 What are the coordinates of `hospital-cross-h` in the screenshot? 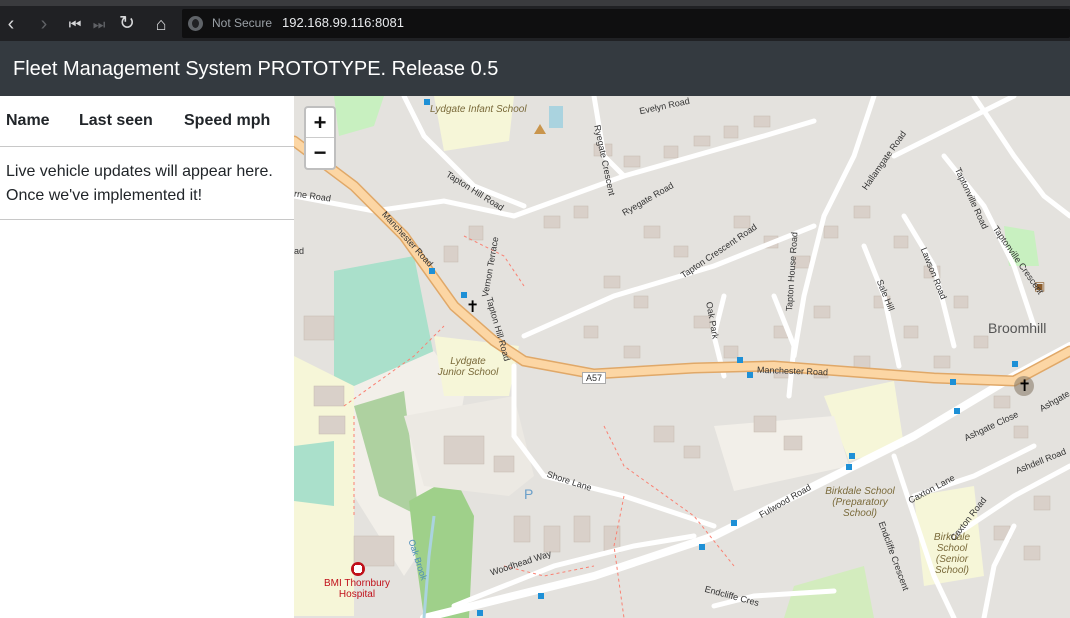 It's located at (358, 569).